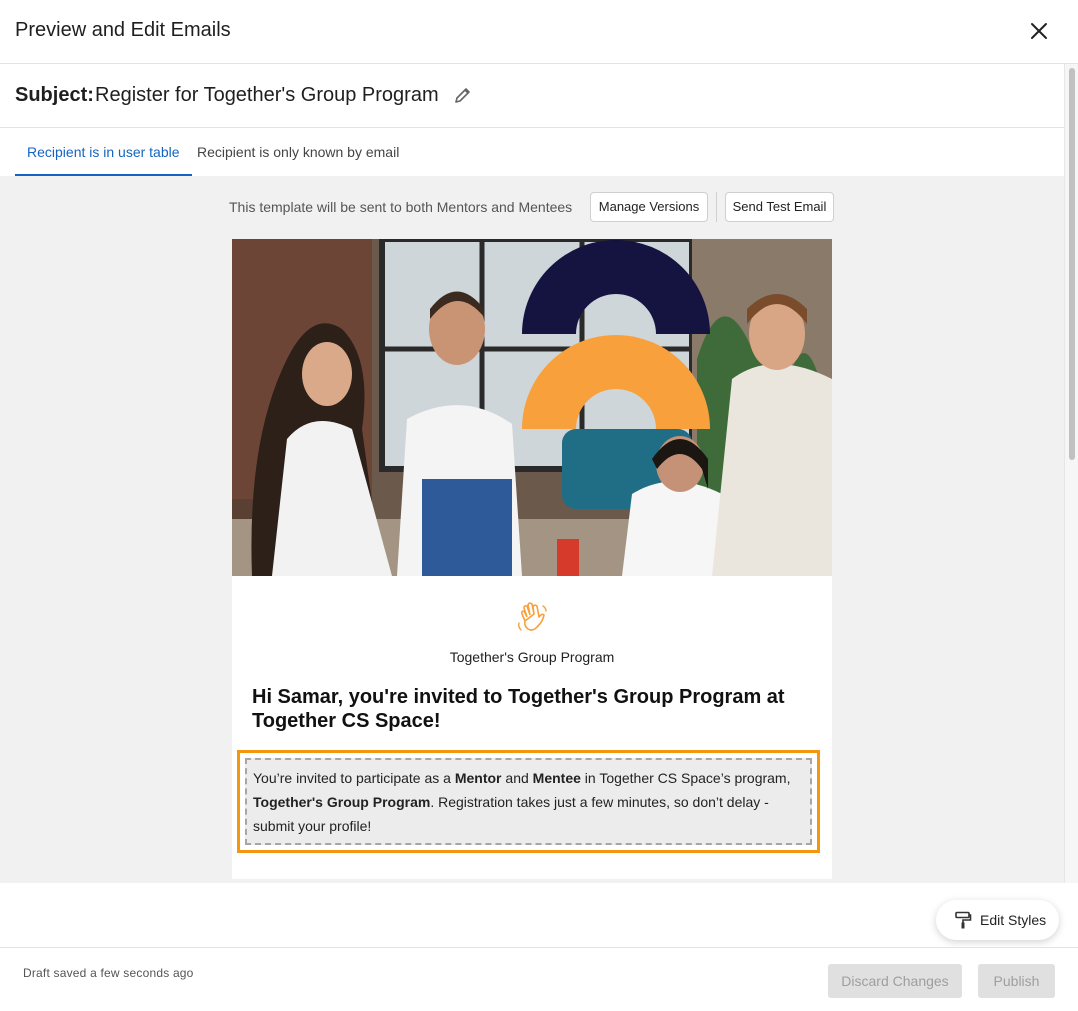 The image size is (1078, 1011). I want to click on toolbar-divider, so click(716, 207).